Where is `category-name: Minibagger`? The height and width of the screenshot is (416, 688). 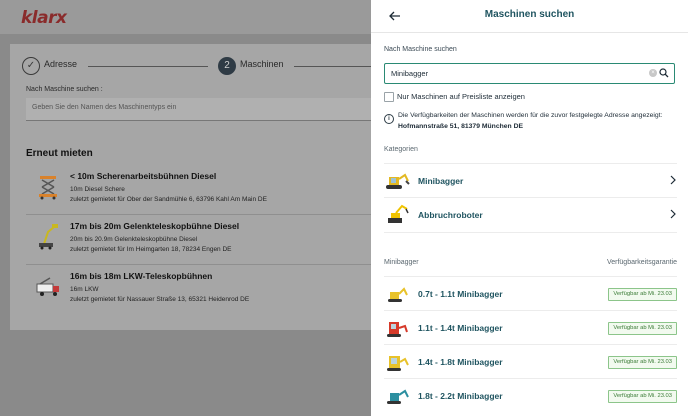
category-name: Minibagger is located at coordinates (441, 181).